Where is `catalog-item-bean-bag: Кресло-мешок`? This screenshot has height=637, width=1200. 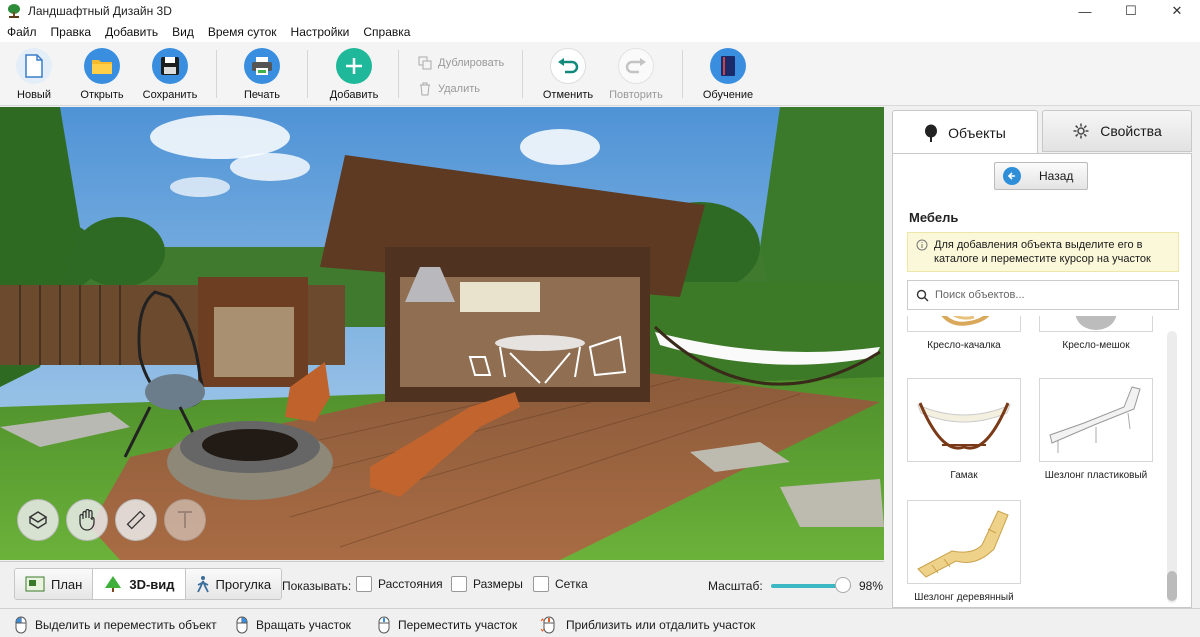 catalog-item-bean-bag: Кресло-мешок is located at coordinates (1096, 333).